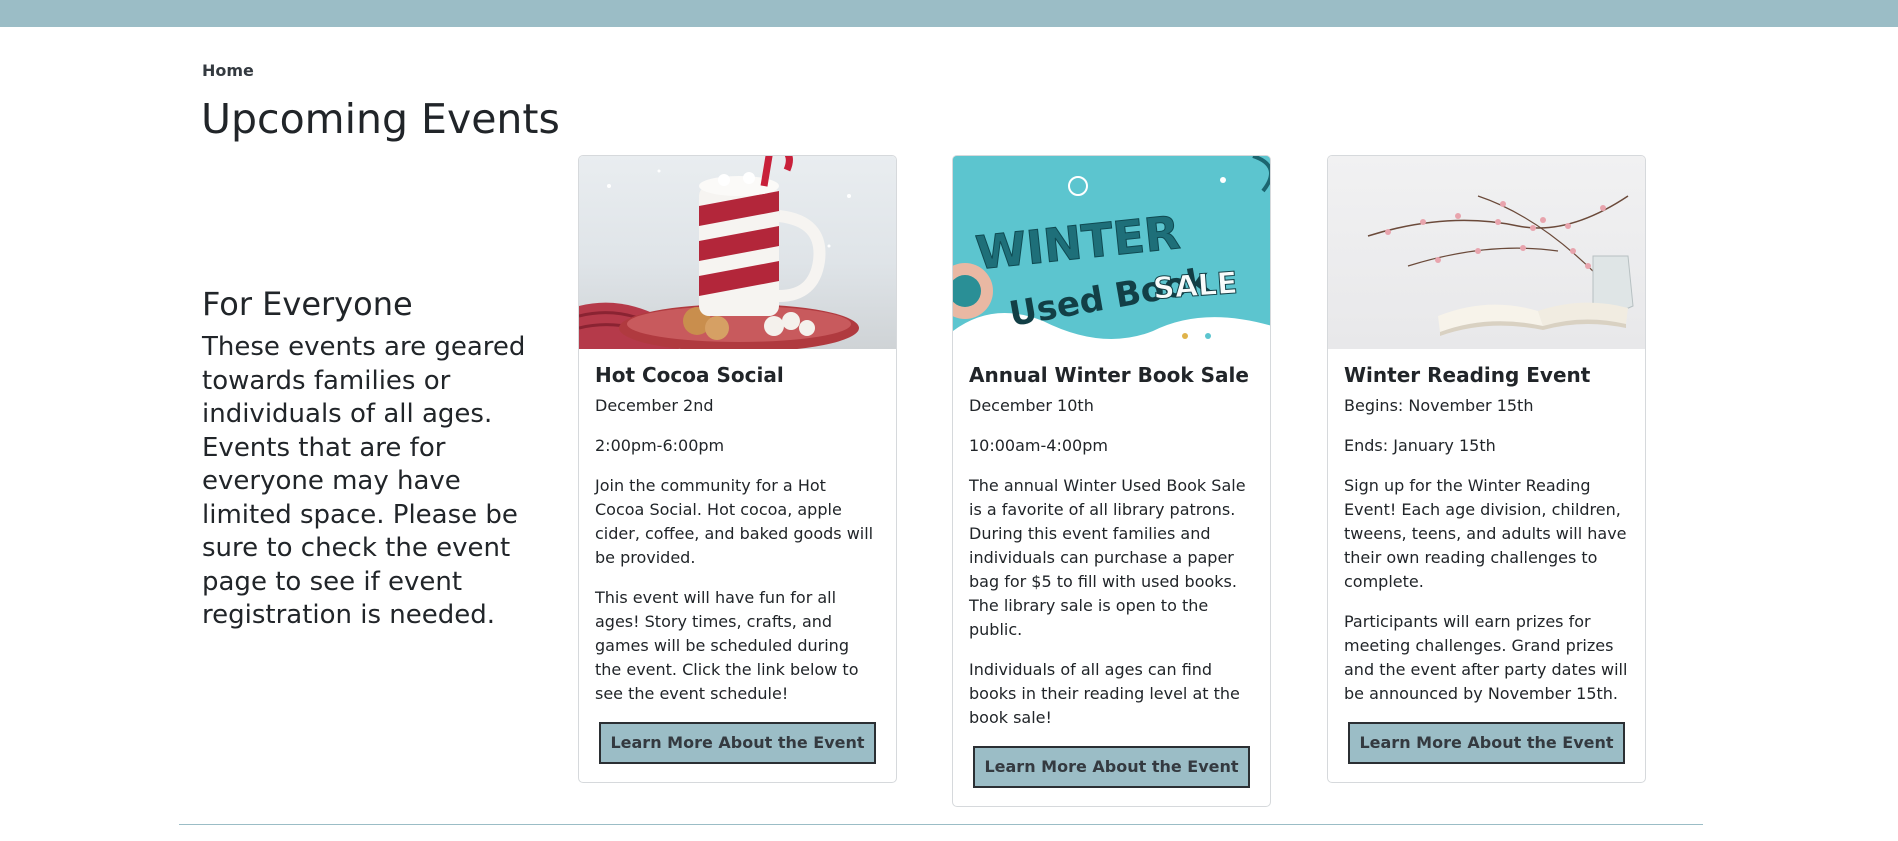 The height and width of the screenshot is (841, 1898). I want to click on banner-word-sale: SALE, so click(1195, 286).